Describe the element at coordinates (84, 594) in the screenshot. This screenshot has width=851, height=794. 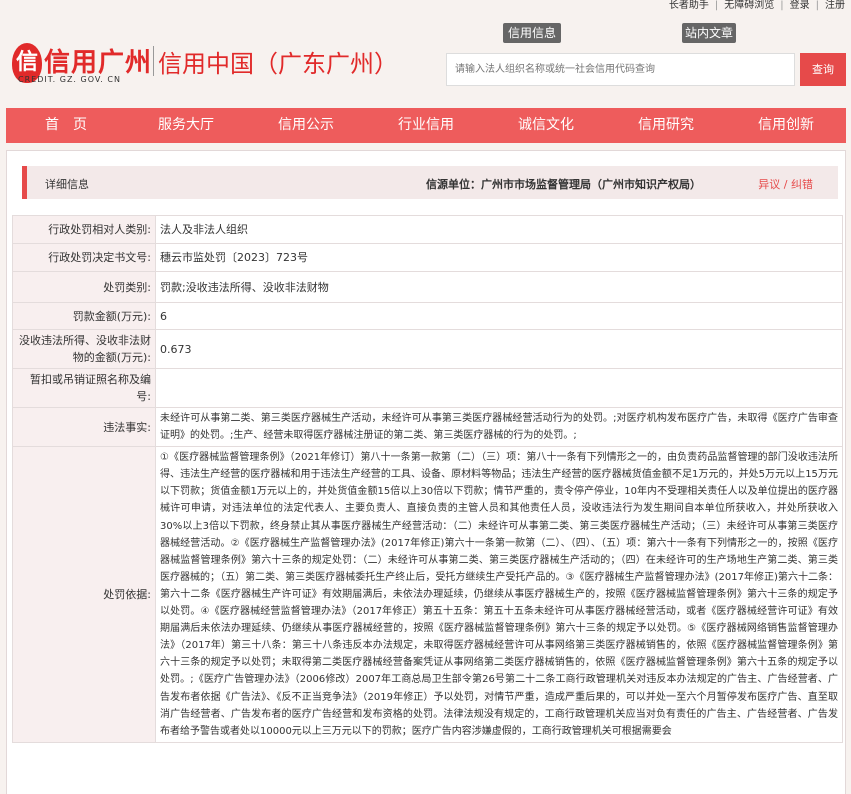
I see `row-label: 处罚依据:` at that location.